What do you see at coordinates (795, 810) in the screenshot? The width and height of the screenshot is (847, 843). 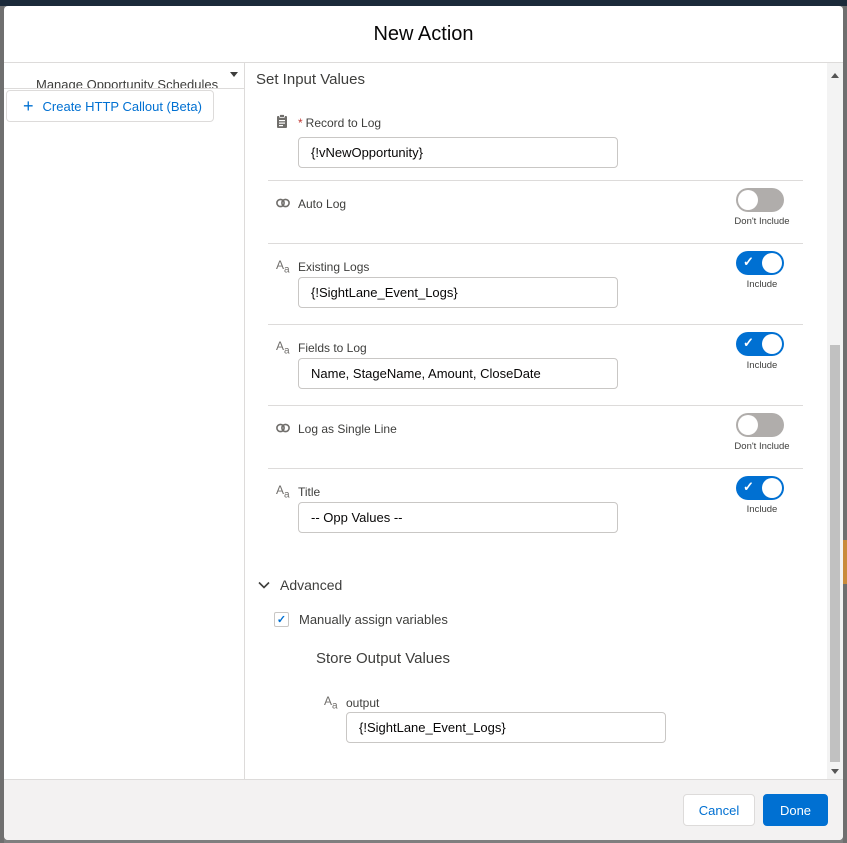 I see `done-button: Done` at bounding box center [795, 810].